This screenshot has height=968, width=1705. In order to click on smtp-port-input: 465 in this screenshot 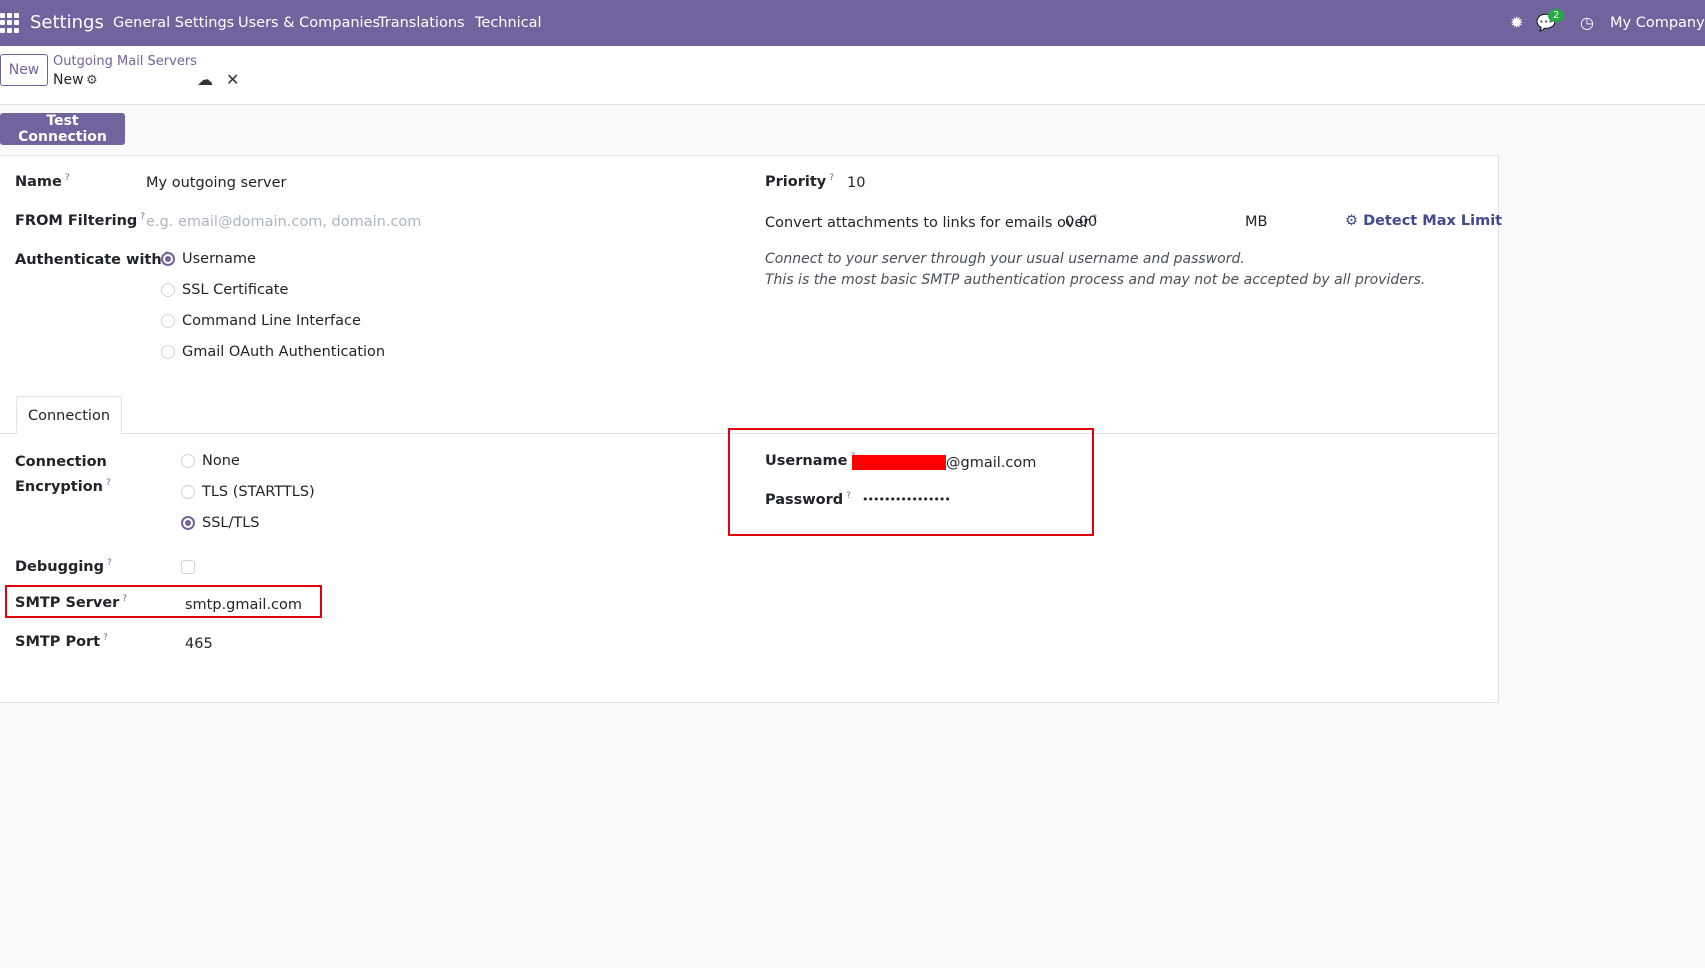, I will do `click(199, 644)`.